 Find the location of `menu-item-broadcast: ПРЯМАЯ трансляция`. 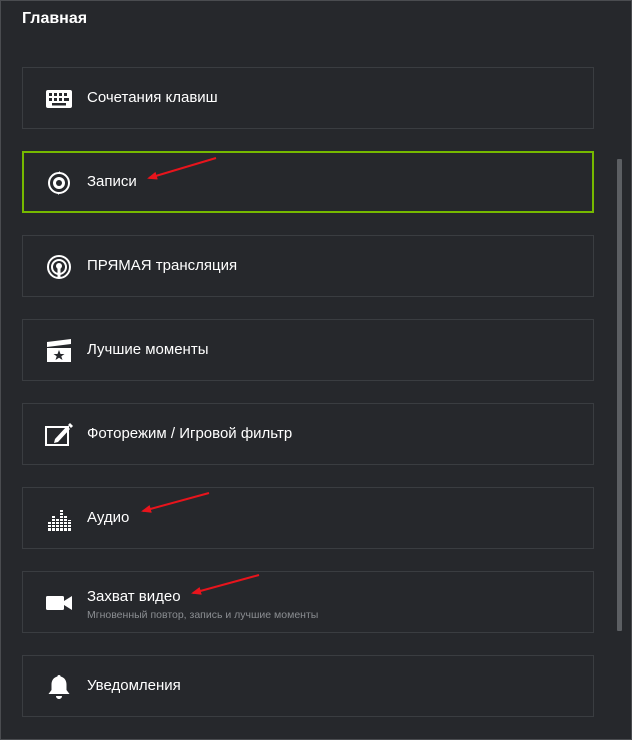

menu-item-broadcast: ПРЯМАЯ трансляция is located at coordinates (308, 266).